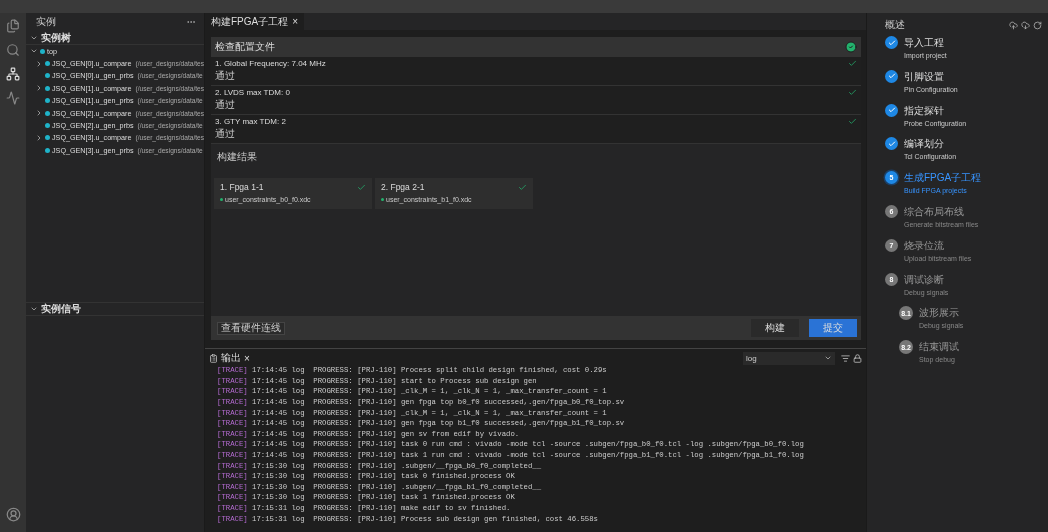 The image size is (1048, 532). I want to click on step-title: 调试诊断, so click(924, 279).